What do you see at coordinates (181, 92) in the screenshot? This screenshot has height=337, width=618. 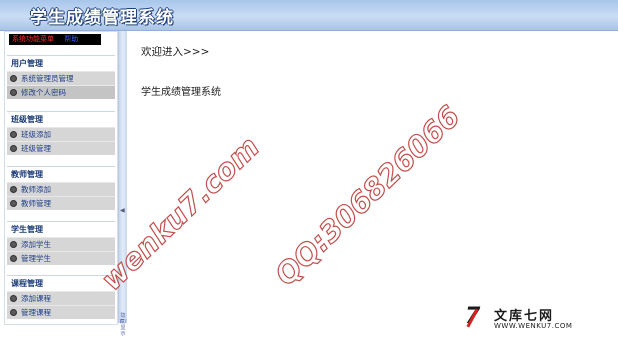 I see `system-name-text: 学生成绩管理系统` at bounding box center [181, 92].